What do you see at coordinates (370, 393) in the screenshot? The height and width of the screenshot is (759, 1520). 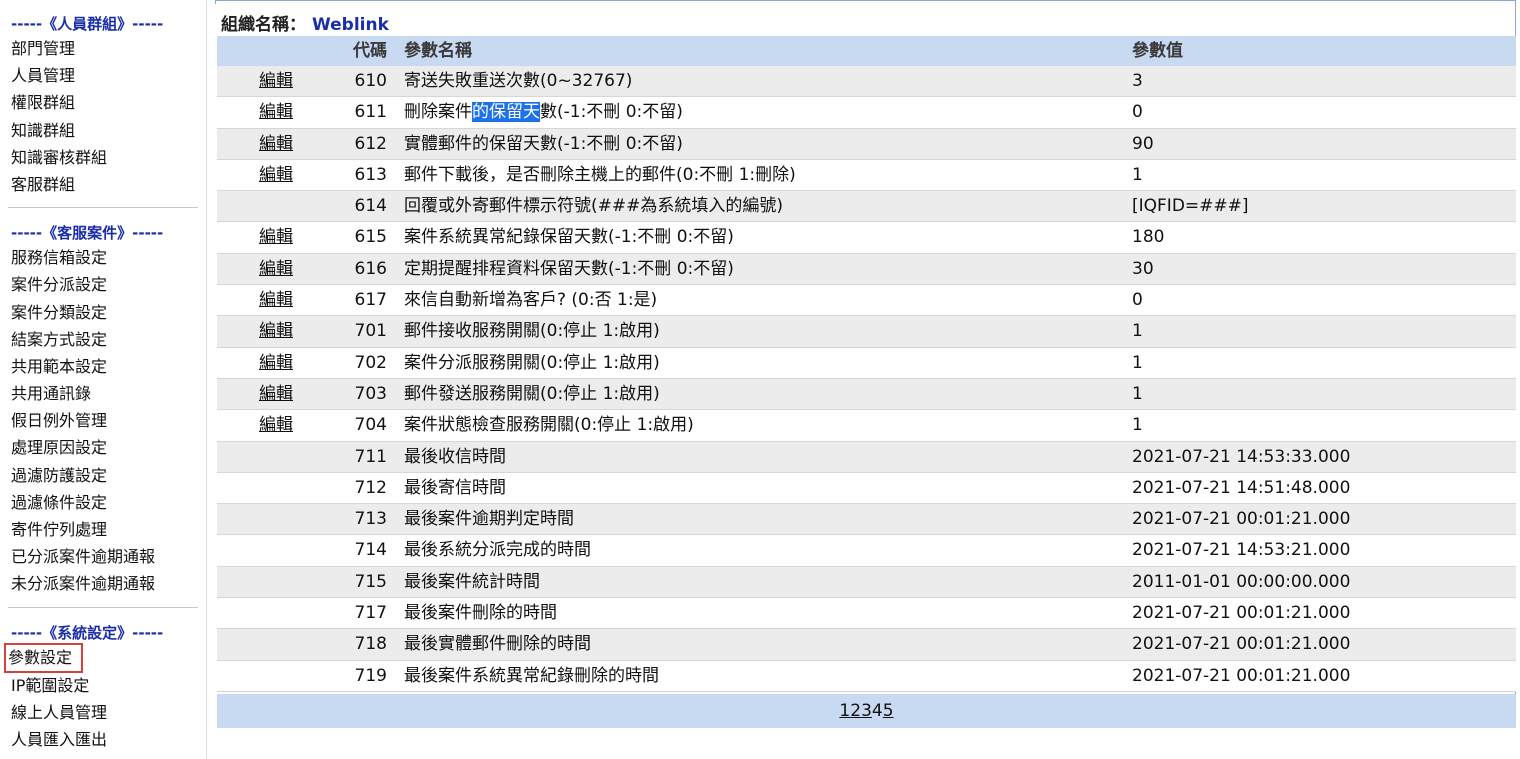 I see `param-code: 703` at bounding box center [370, 393].